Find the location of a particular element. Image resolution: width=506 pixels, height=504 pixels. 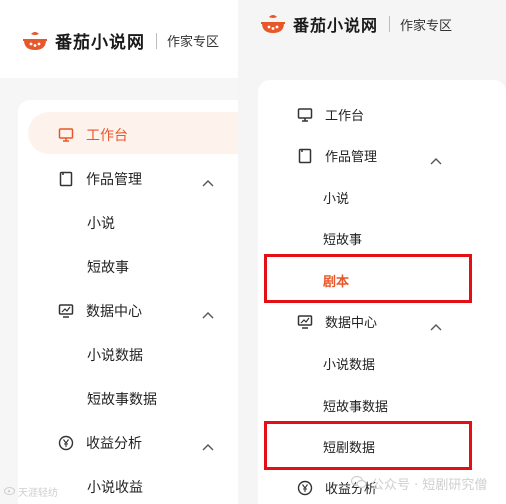

left-logo: 番茄小说网 作家专区 is located at coordinates (120, 40).